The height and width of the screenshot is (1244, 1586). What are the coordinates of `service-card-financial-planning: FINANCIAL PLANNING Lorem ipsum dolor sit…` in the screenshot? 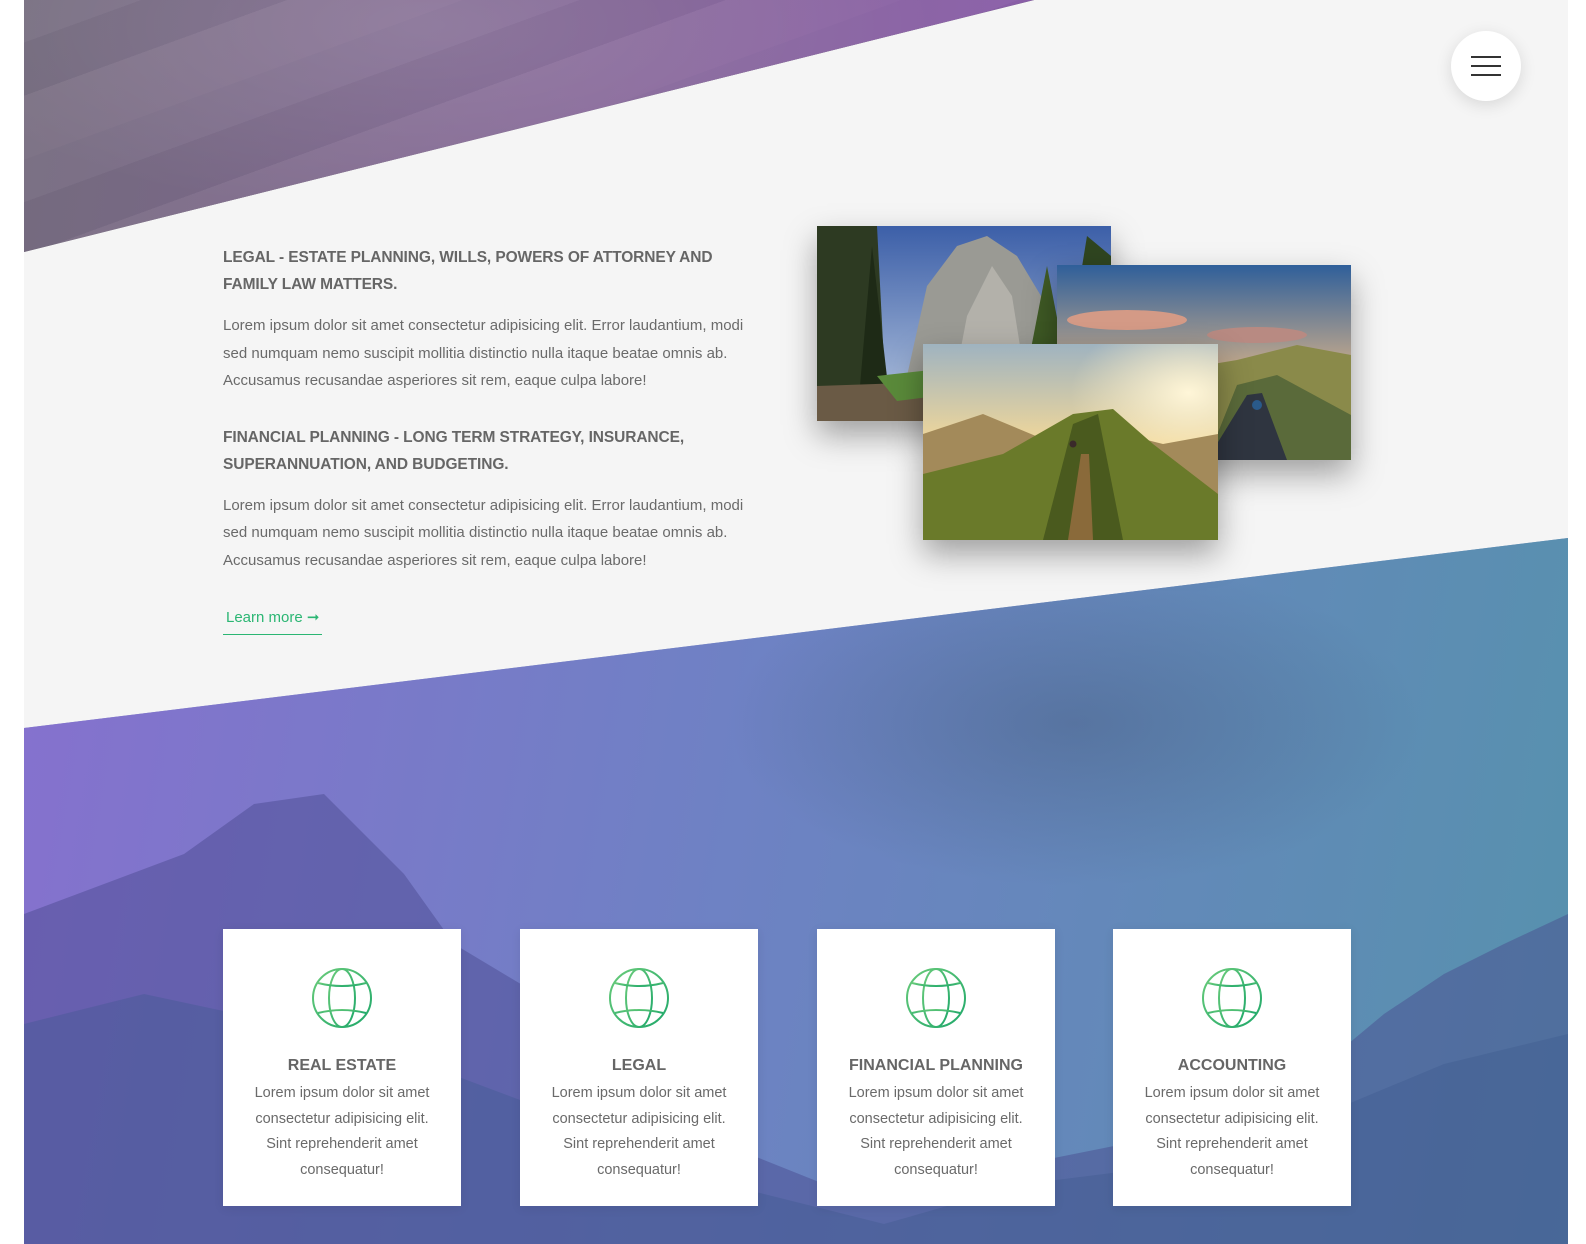 It's located at (936, 1067).